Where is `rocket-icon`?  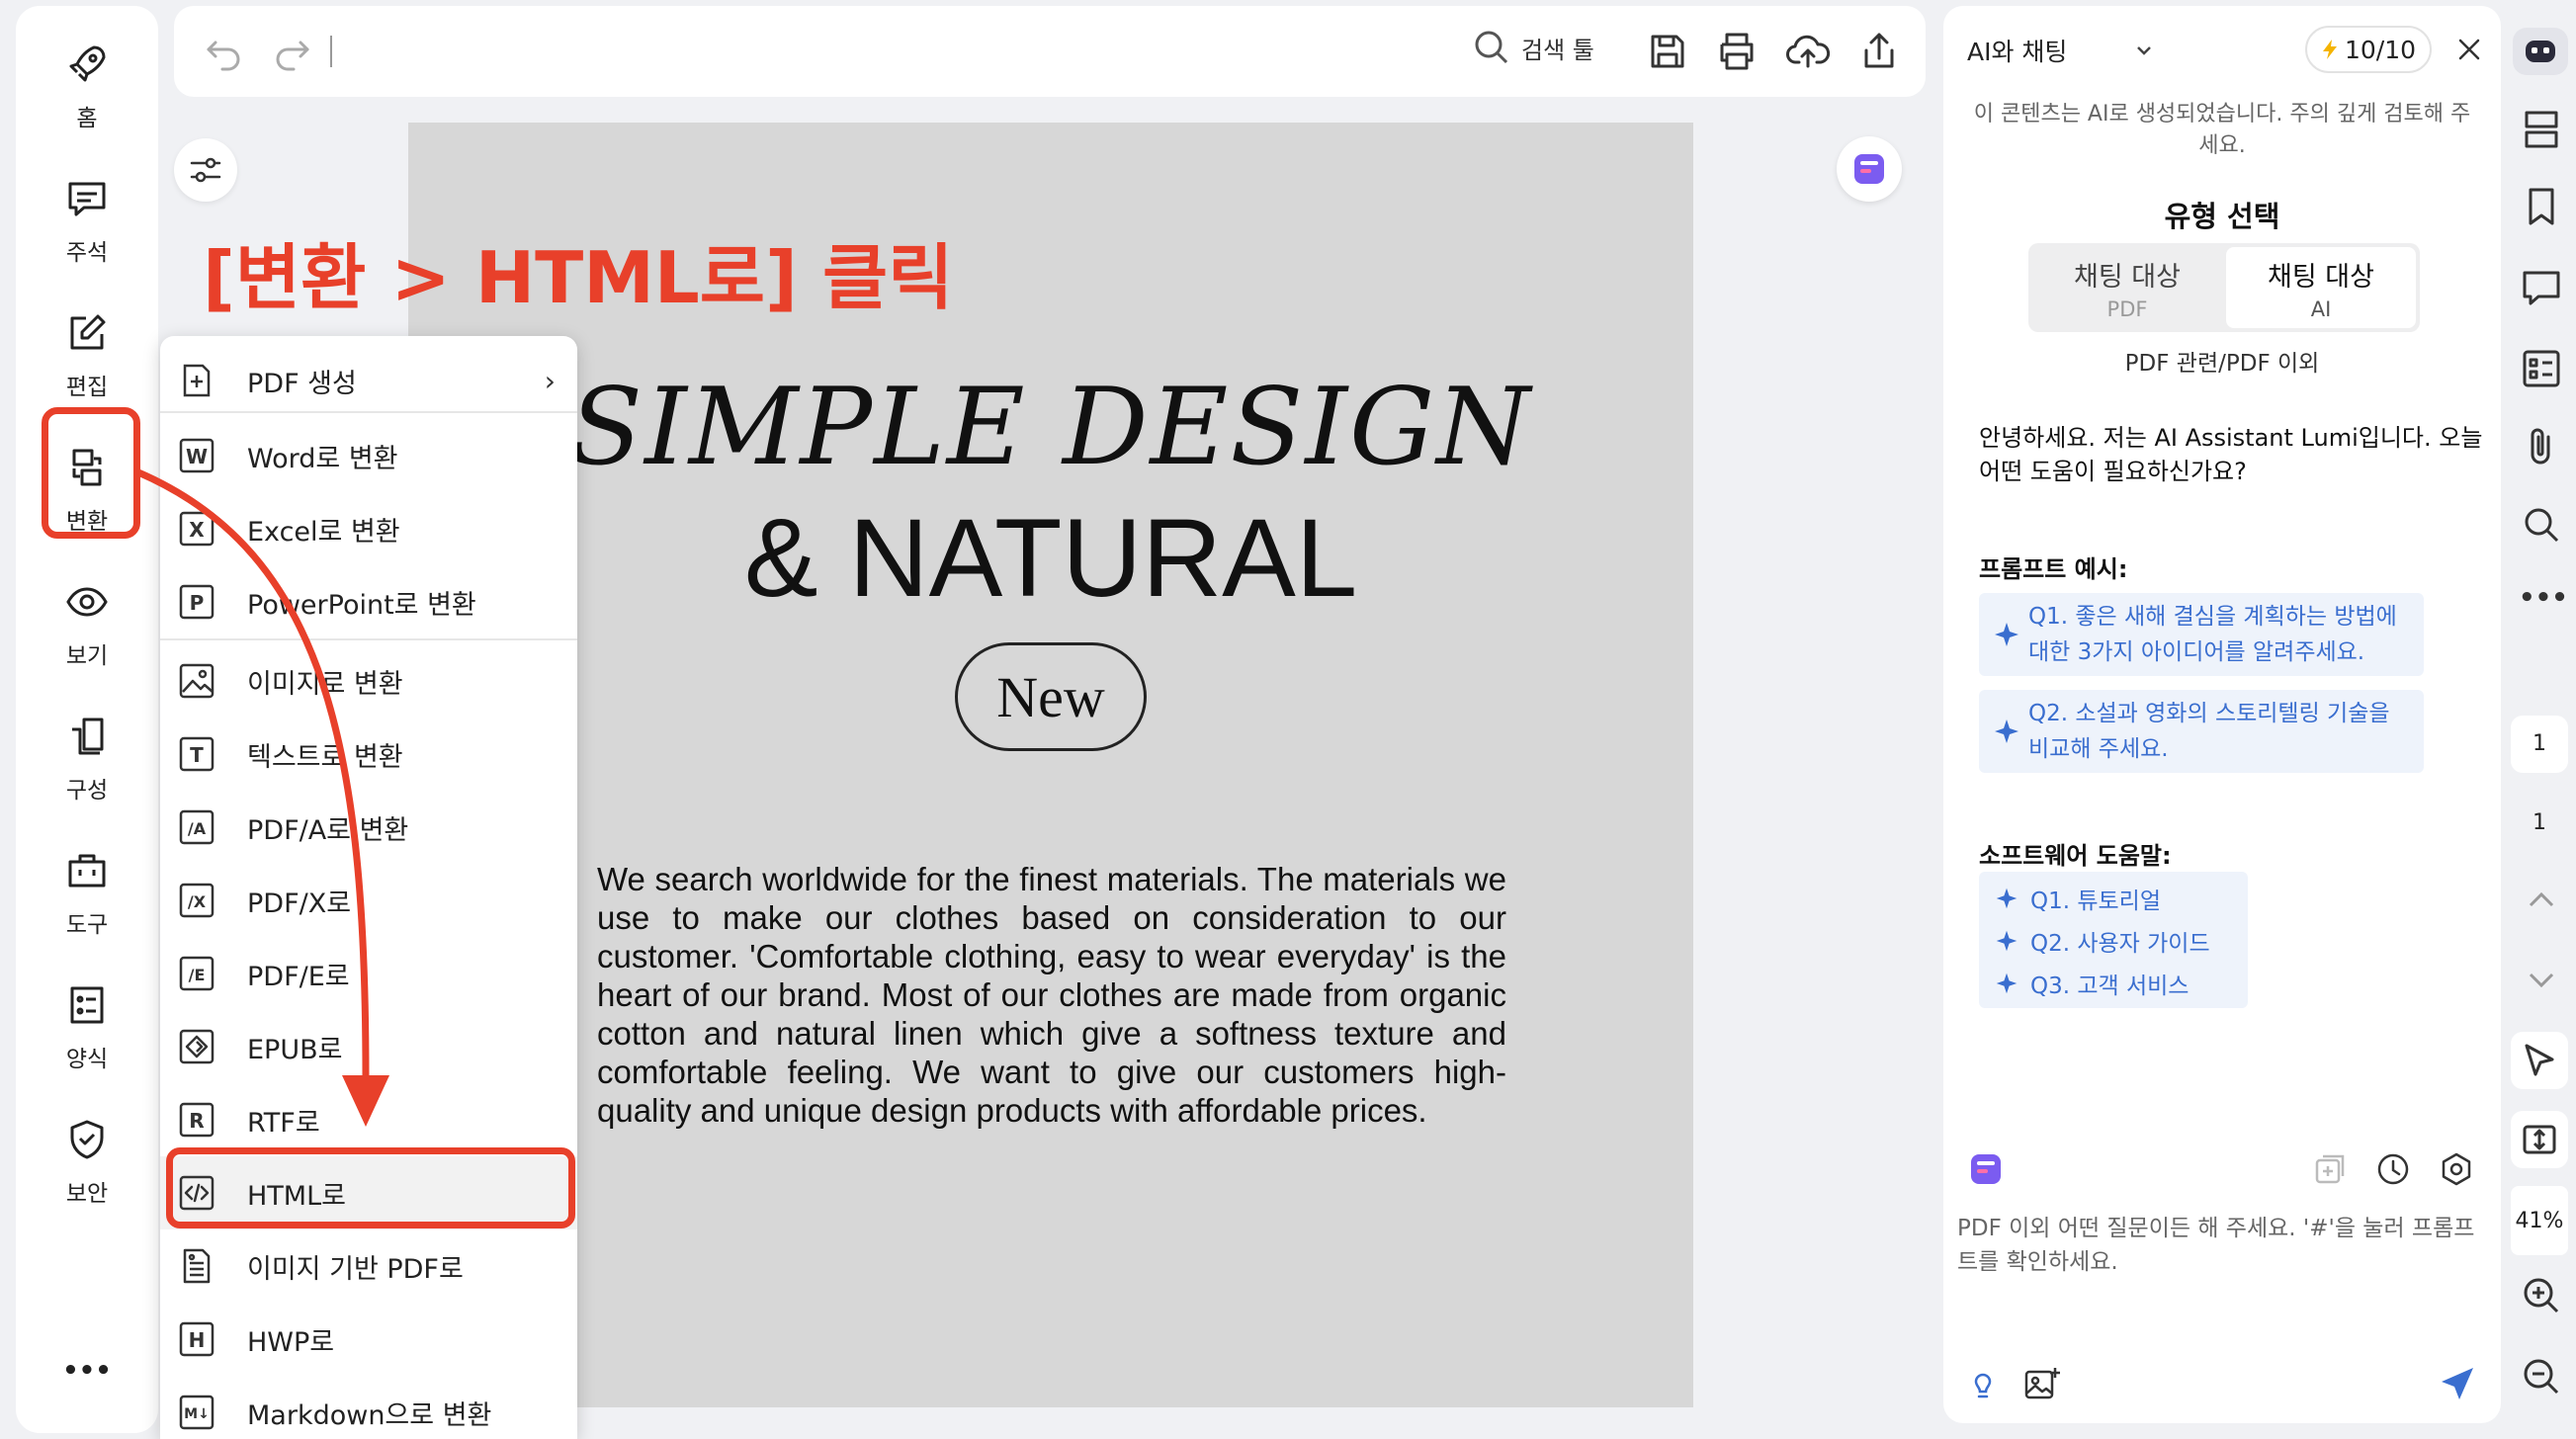 rocket-icon is located at coordinates (87, 64).